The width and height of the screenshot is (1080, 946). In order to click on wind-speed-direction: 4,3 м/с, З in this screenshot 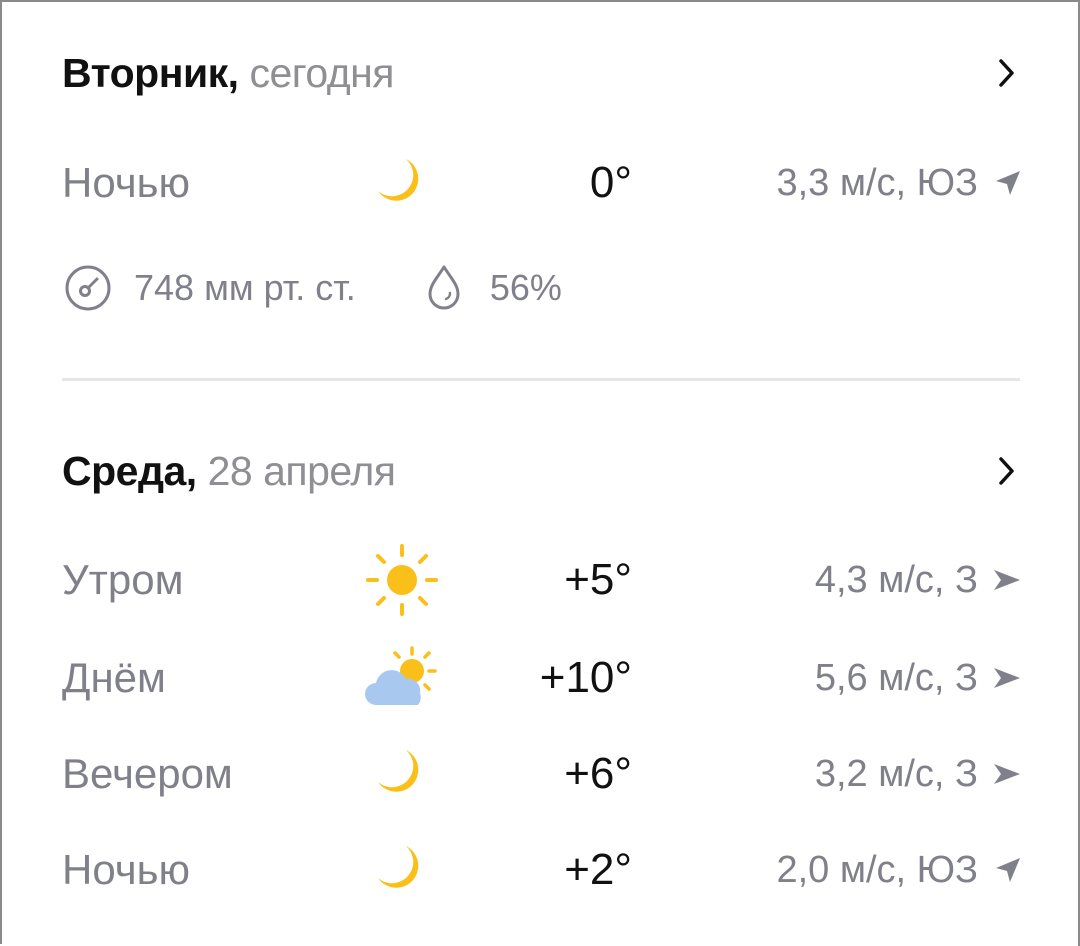, I will do `click(896, 579)`.